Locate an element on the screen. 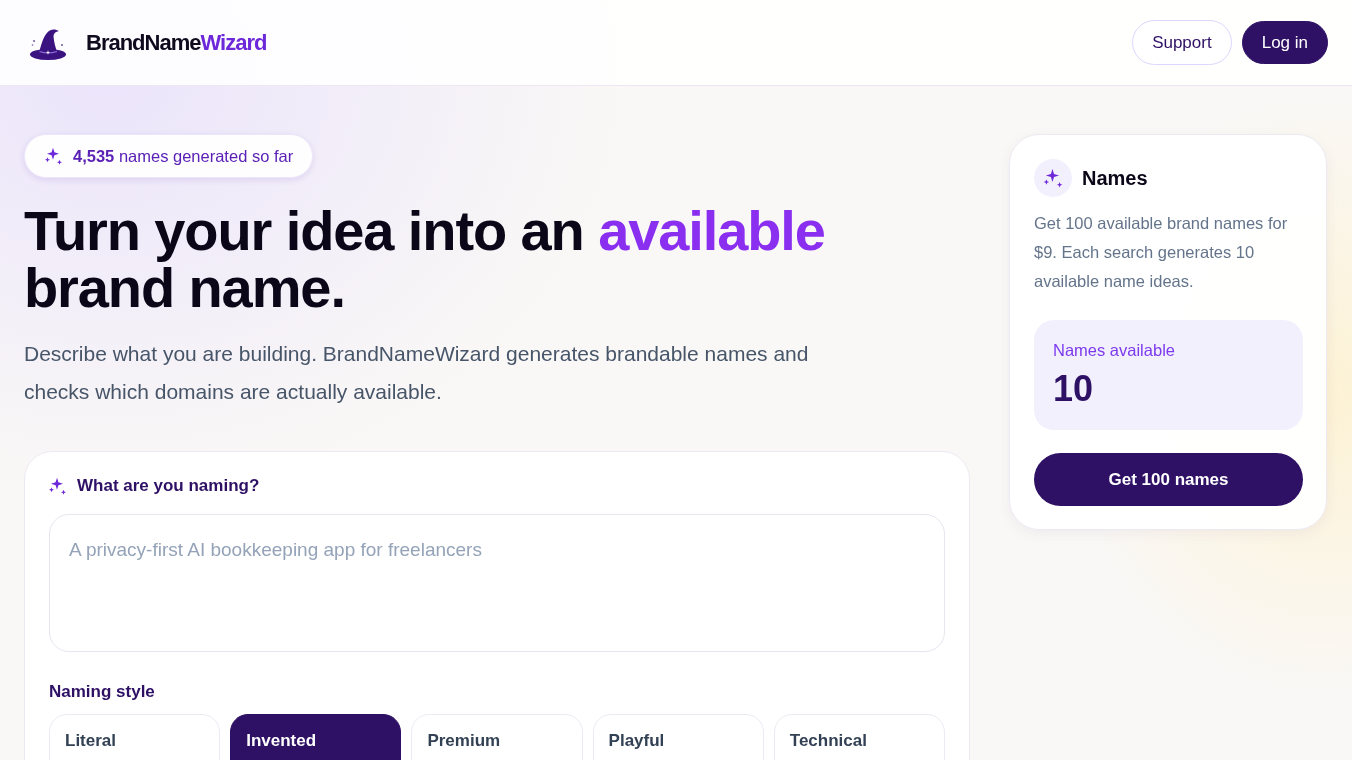 The image size is (1352, 760). plan-description: Get 100 available brand names for $9. Each search generates 10 available name ideas. is located at coordinates (1161, 252).